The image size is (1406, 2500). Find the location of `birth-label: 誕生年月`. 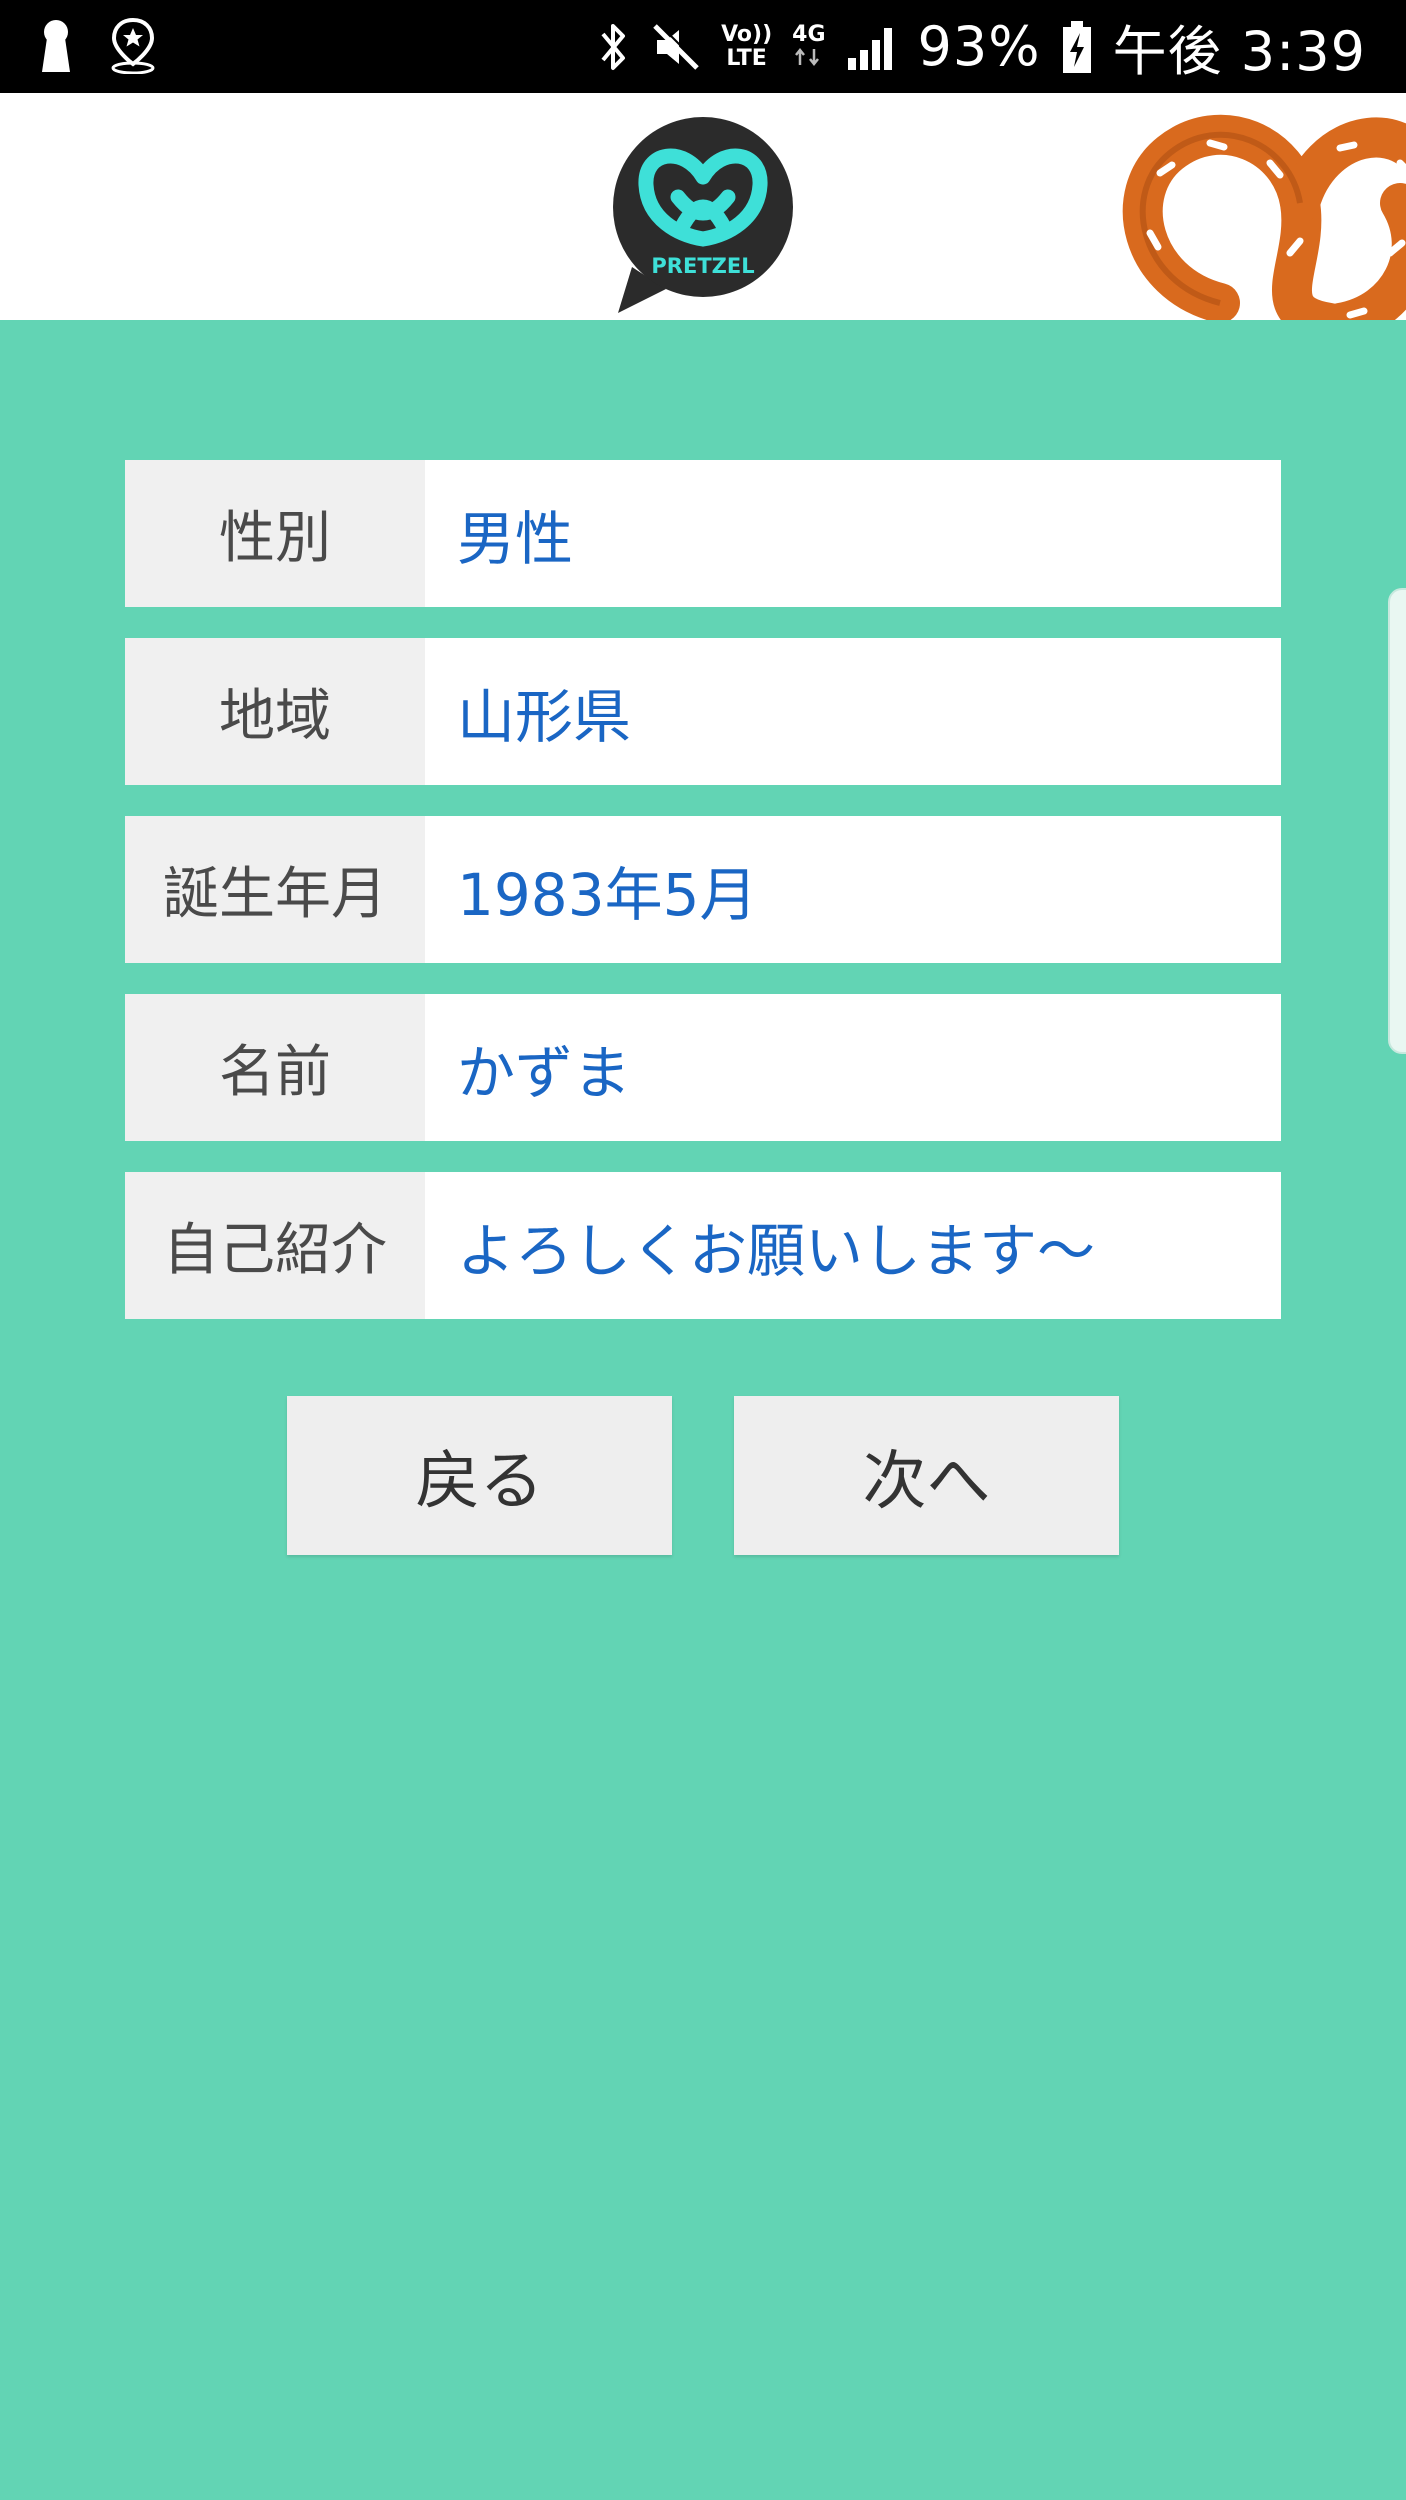

birth-label: 誕生年月 is located at coordinates (275, 889).